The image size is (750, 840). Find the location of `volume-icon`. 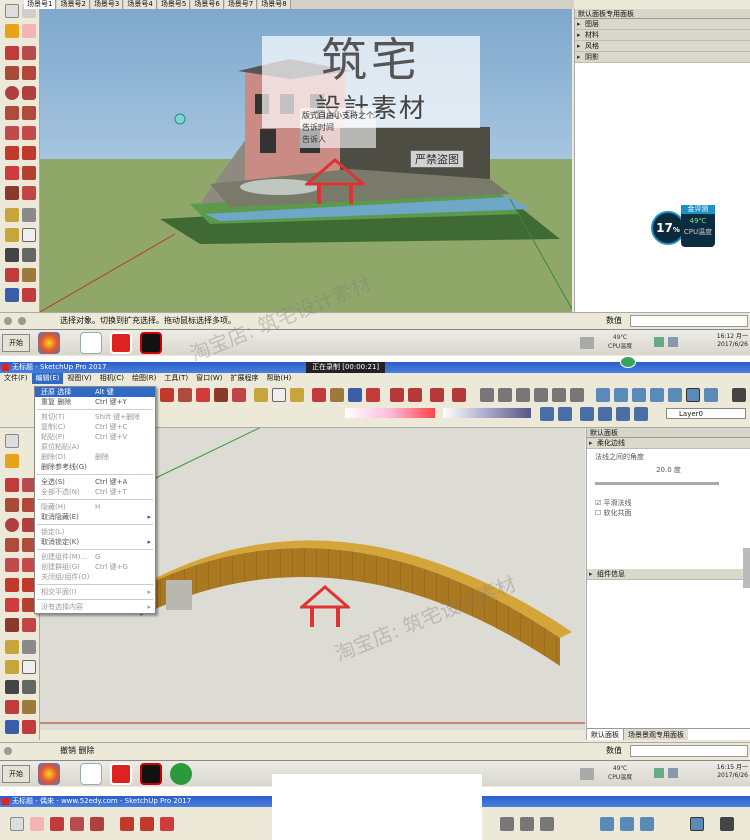

volume-icon is located at coordinates (673, 773).